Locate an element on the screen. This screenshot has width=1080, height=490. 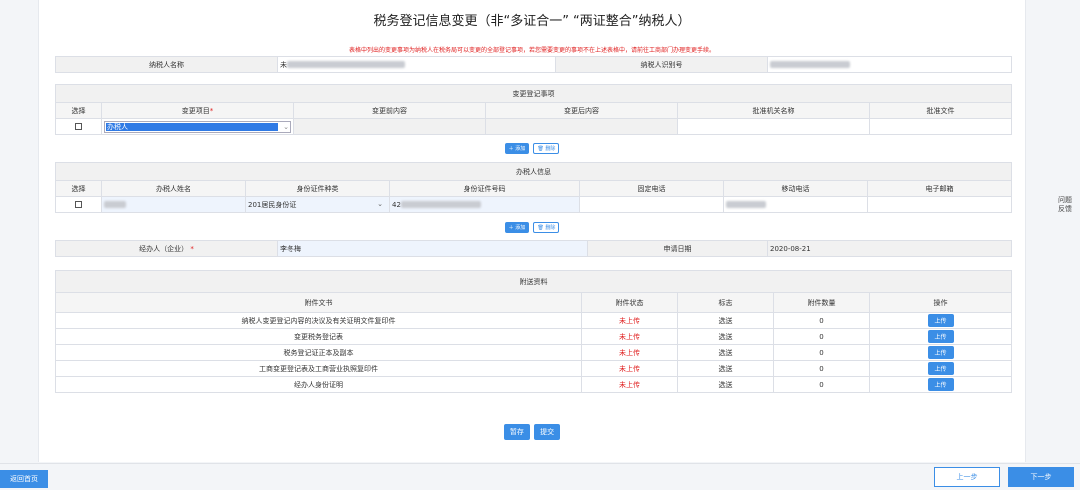
table-row: 纳税人变更登记内容的决议及有关证明文件复印件 未上传 选送 0 上传 is located at coordinates (534, 320).